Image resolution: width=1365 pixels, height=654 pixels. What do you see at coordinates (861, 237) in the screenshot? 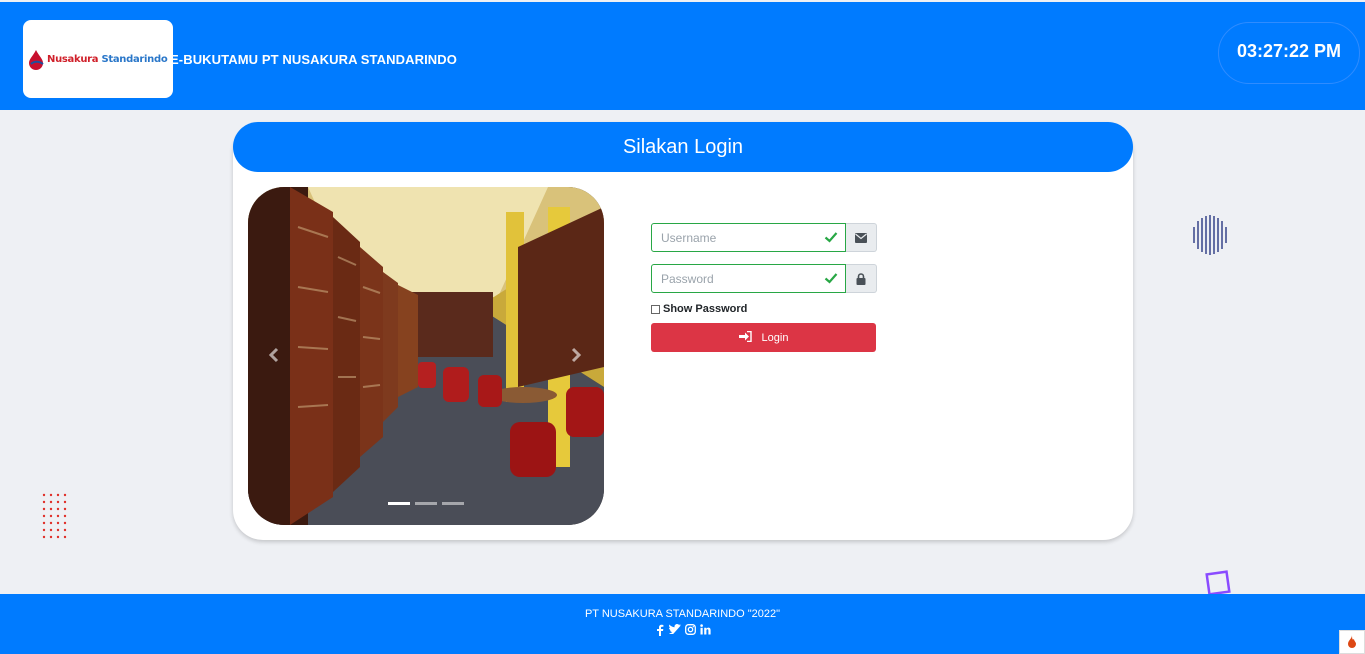
I see `envelope-icon` at bounding box center [861, 237].